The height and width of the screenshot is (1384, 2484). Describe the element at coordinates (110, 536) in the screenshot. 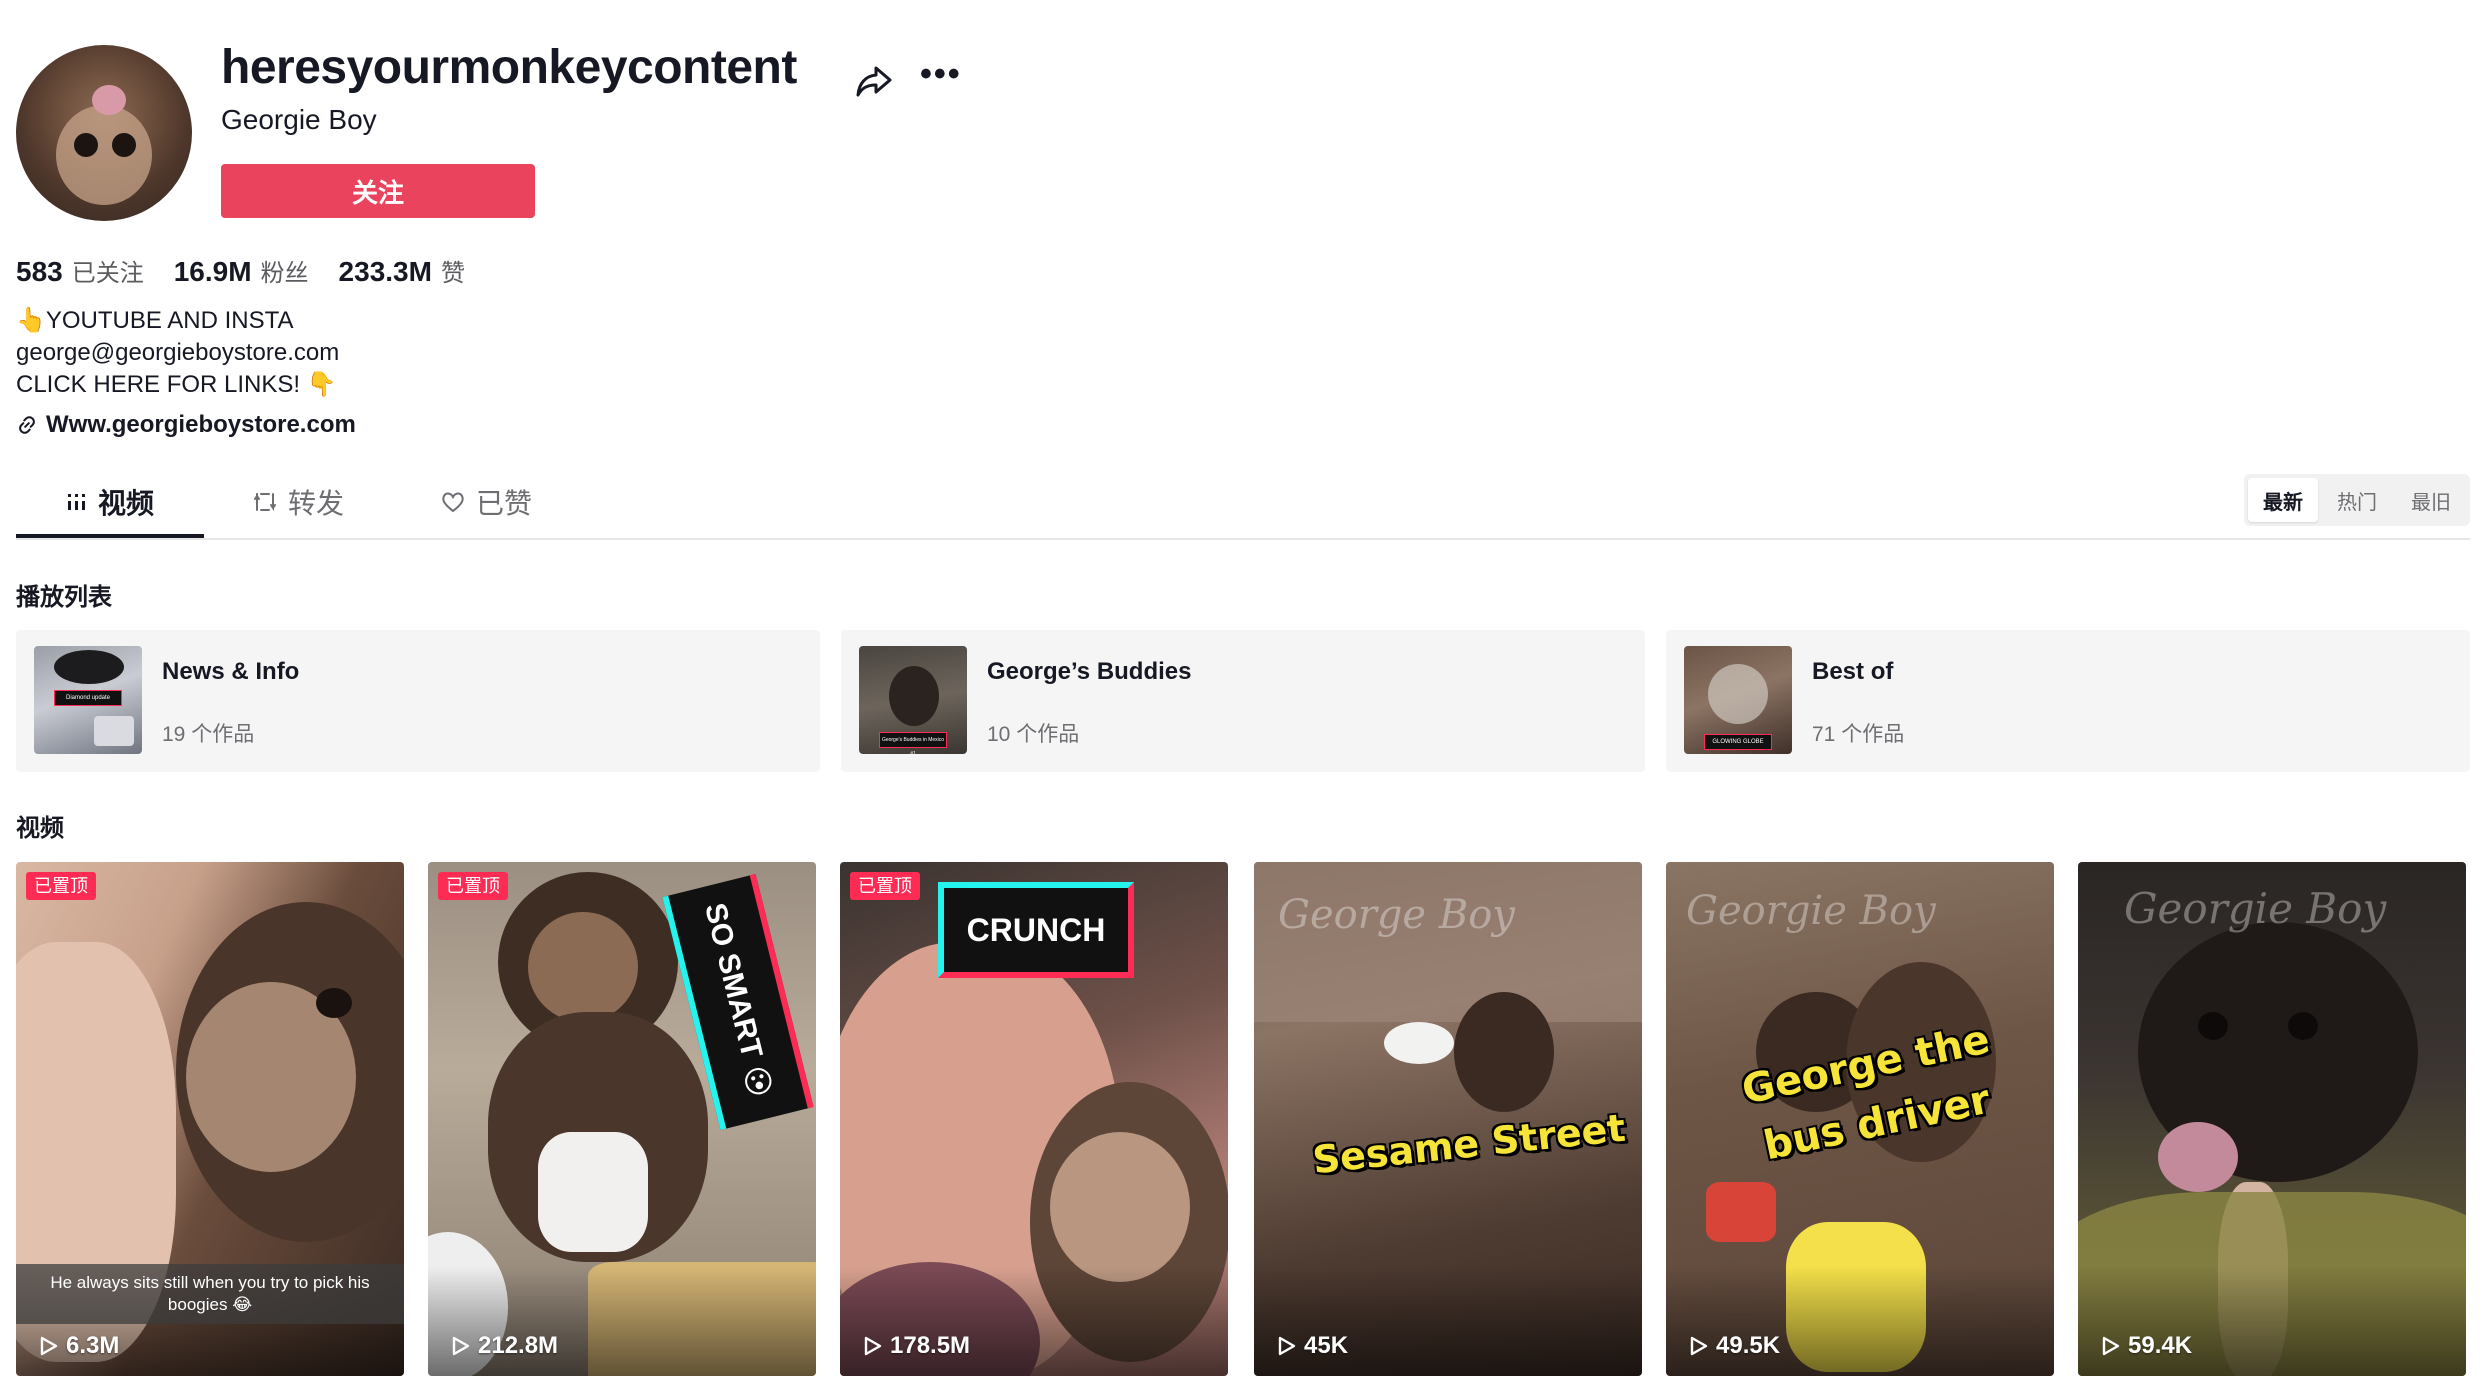

I see `active-tab-indicator` at that location.